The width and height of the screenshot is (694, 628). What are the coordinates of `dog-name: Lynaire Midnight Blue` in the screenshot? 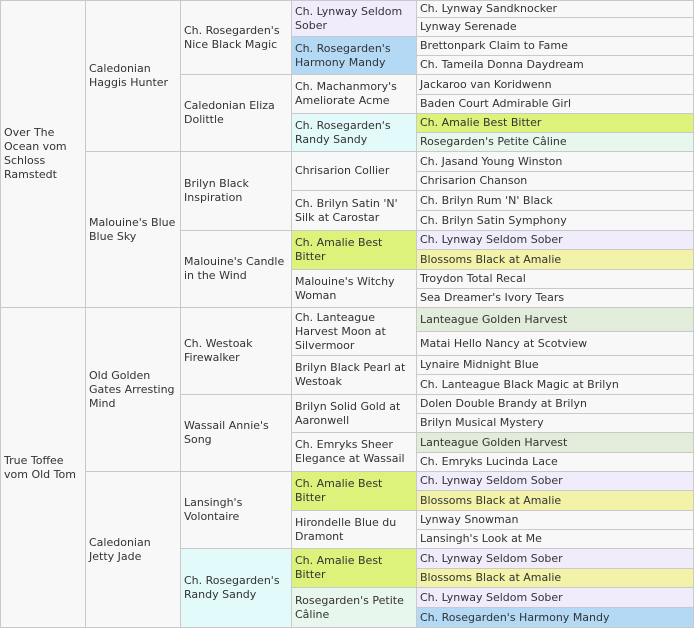 It's located at (479, 364).